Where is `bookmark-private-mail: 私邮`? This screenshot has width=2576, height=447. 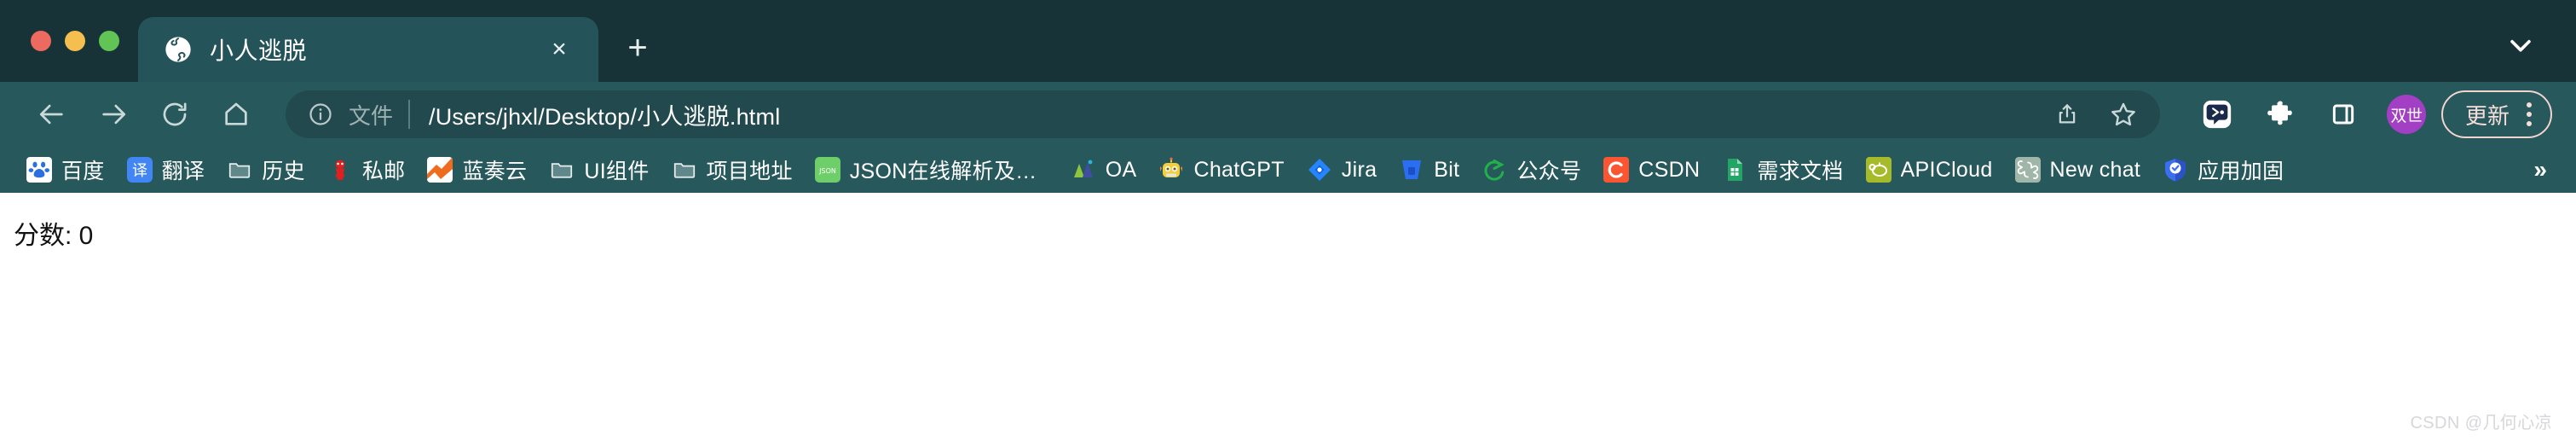 bookmark-private-mail: 私邮 is located at coordinates (366, 169).